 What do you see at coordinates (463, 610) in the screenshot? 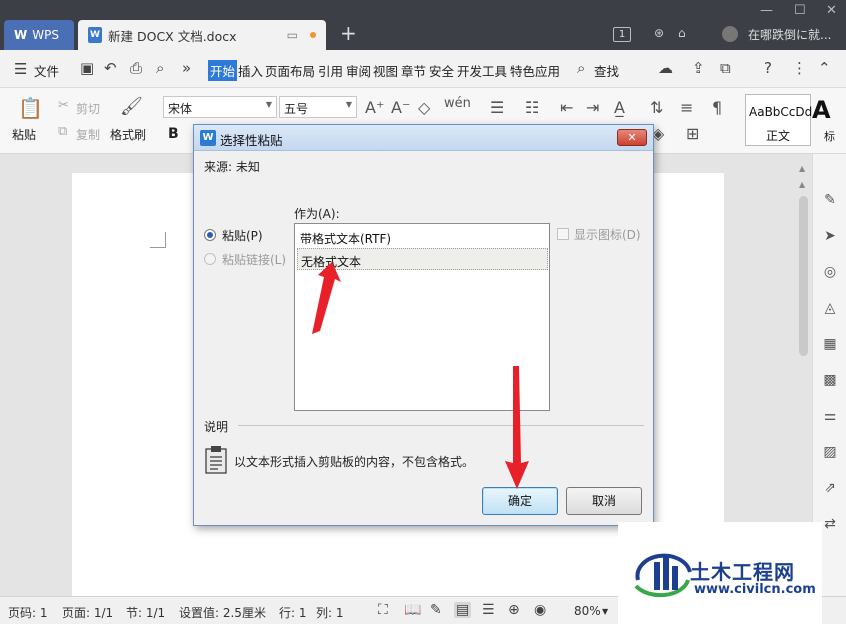
I see `page-view-icon: ▤` at bounding box center [463, 610].